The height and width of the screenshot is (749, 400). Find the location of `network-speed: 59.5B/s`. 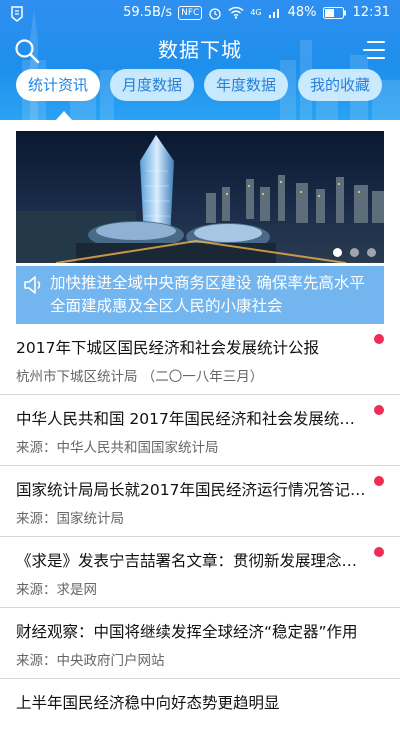

network-speed: 59.5B/s is located at coordinates (148, 12).